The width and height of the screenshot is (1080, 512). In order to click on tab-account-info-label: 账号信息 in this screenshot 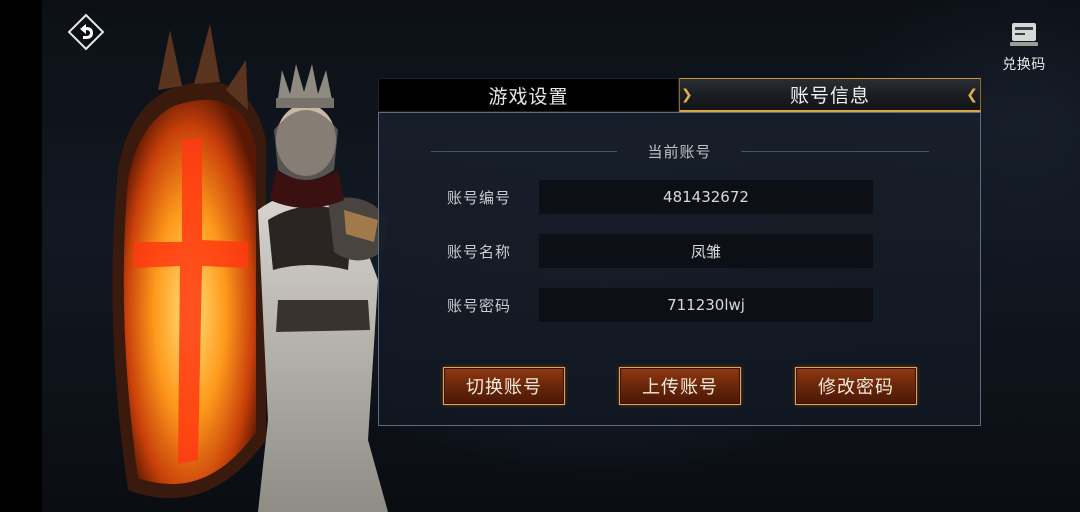, I will do `click(829, 96)`.